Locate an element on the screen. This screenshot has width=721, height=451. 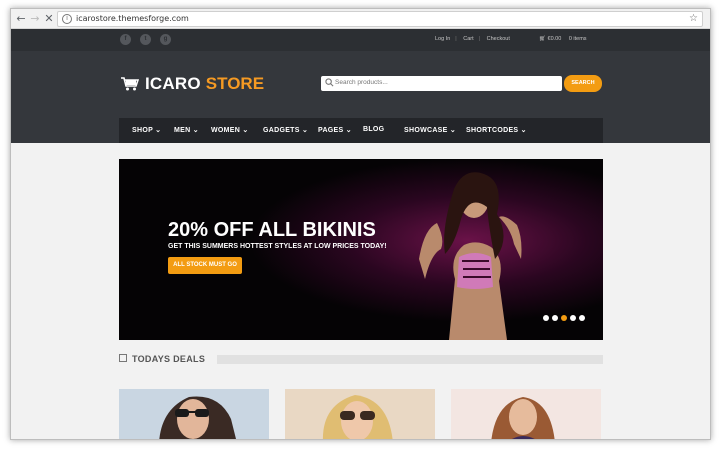
address-bar: i icarostore.themesforge.com ☆ is located at coordinates (380, 19).